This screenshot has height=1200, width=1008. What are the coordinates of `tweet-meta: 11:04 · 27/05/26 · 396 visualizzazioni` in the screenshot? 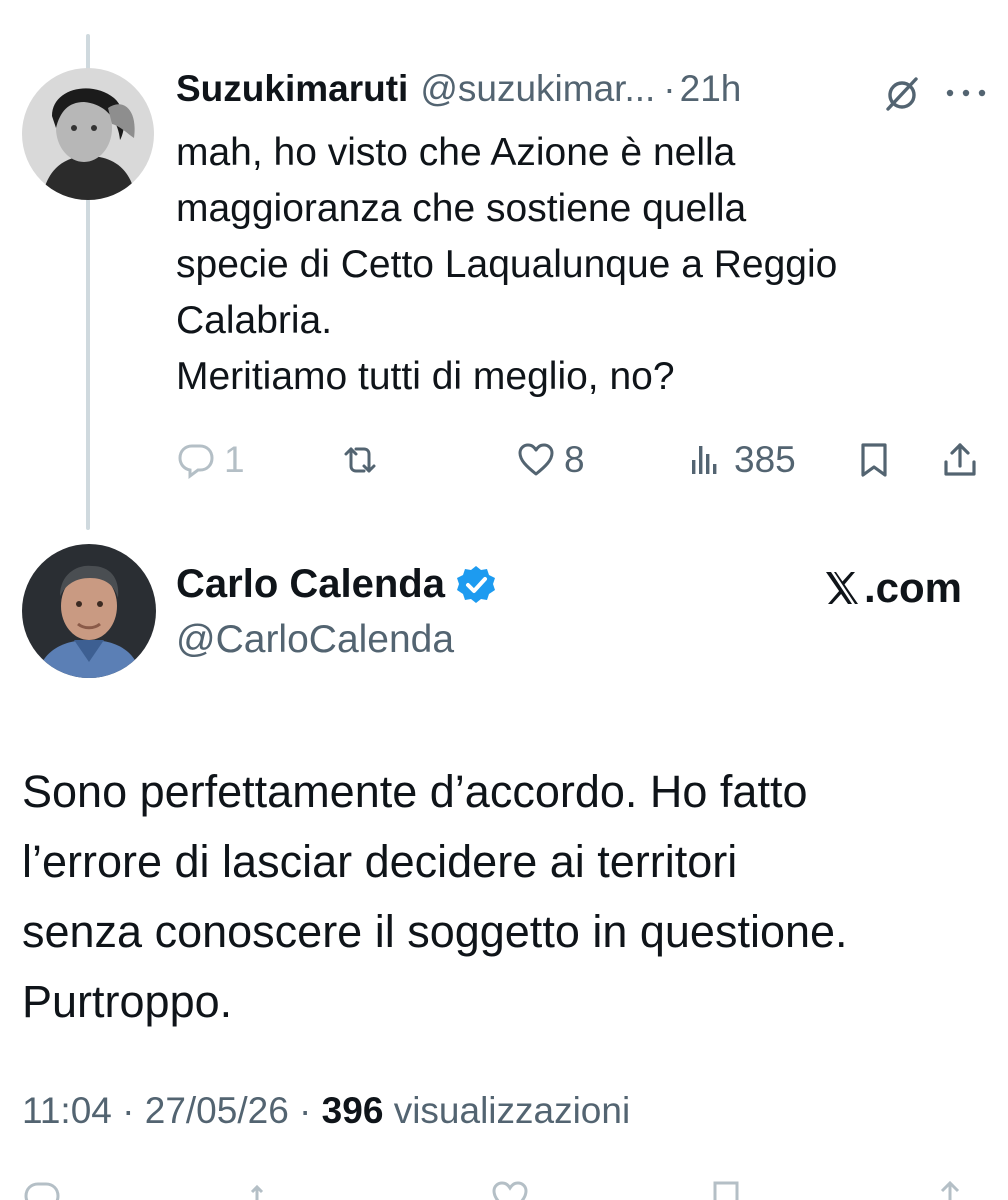 It's located at (326, 1111).